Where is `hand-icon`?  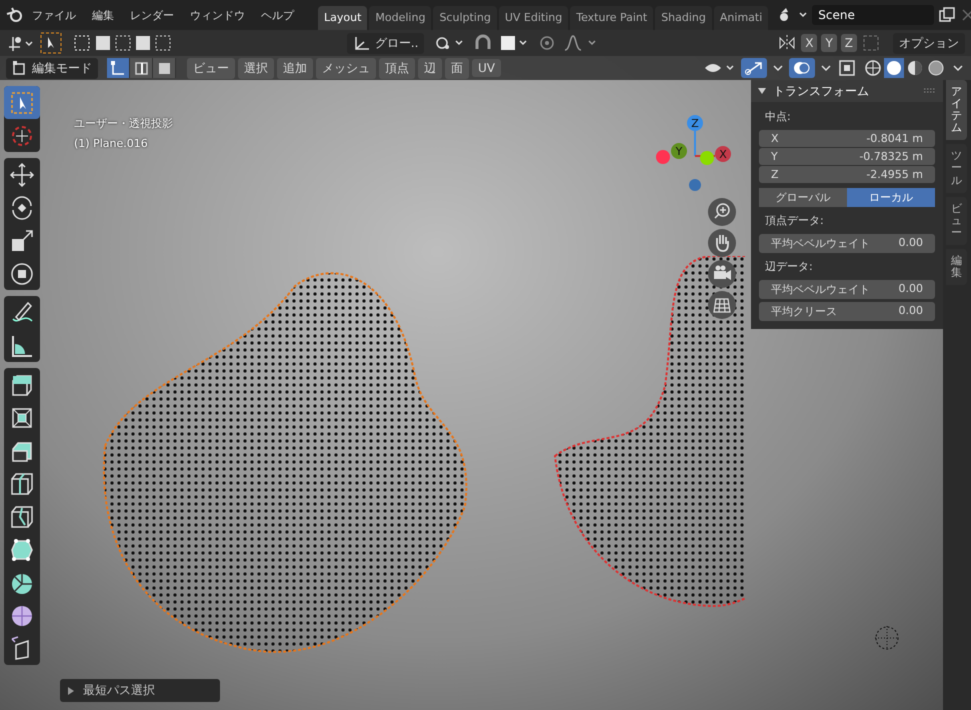 hand-icon is located at coordinates (722, 243).